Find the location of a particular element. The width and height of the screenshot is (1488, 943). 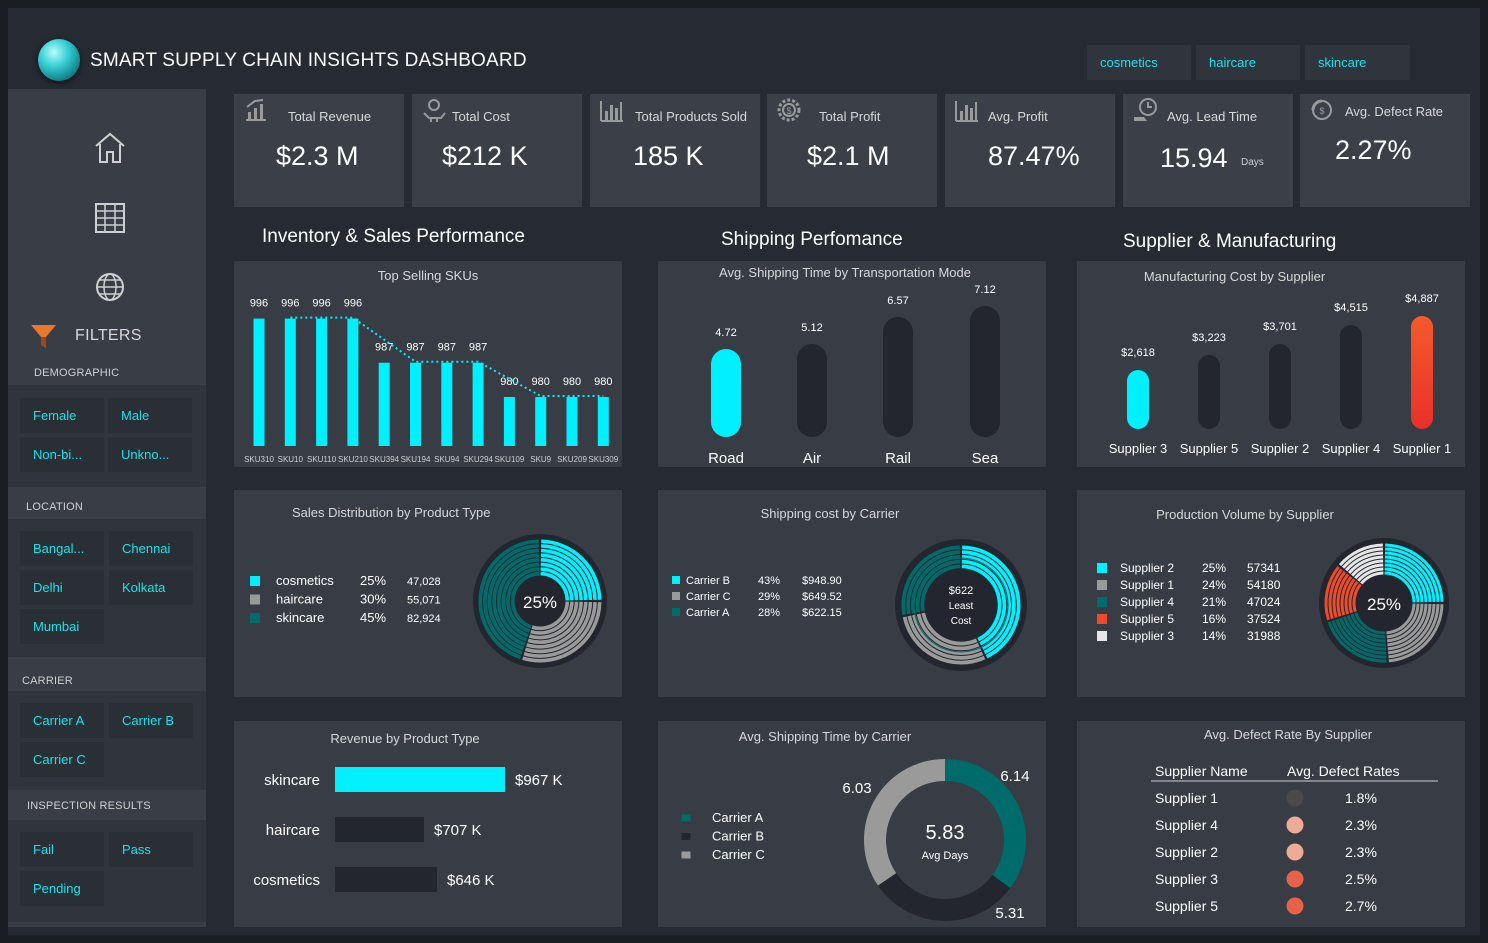

logo-orb-icon is located at coordinates (59, 60).